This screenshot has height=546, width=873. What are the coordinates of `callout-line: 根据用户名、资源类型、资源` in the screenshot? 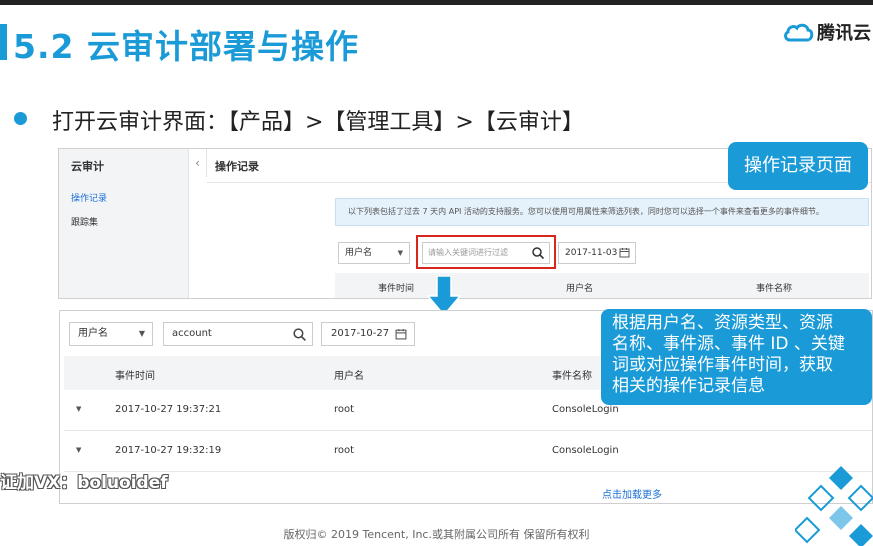 It's located at (722, 323).